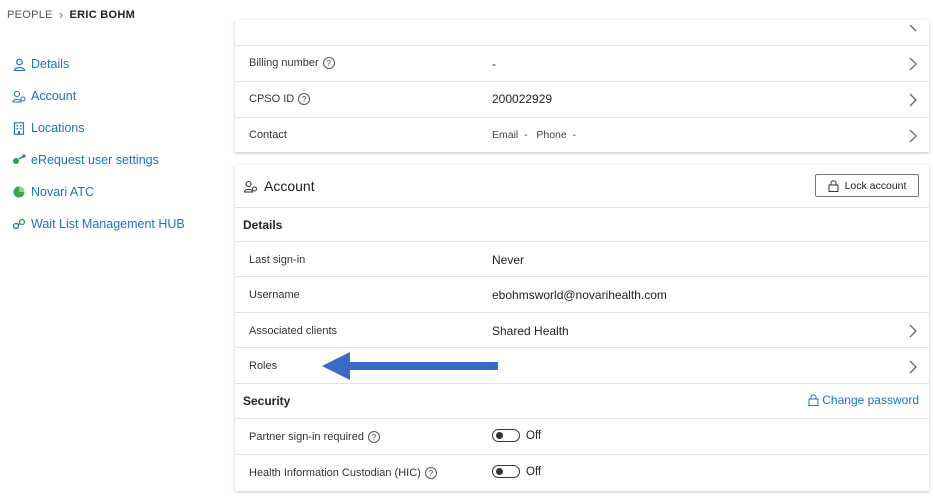 This screenshot has height=496, width=933. What do you see at coordinates (506, 435) in the screenshot?
I see `partner-sign-in-toggle` at bounding box center [506, 435].